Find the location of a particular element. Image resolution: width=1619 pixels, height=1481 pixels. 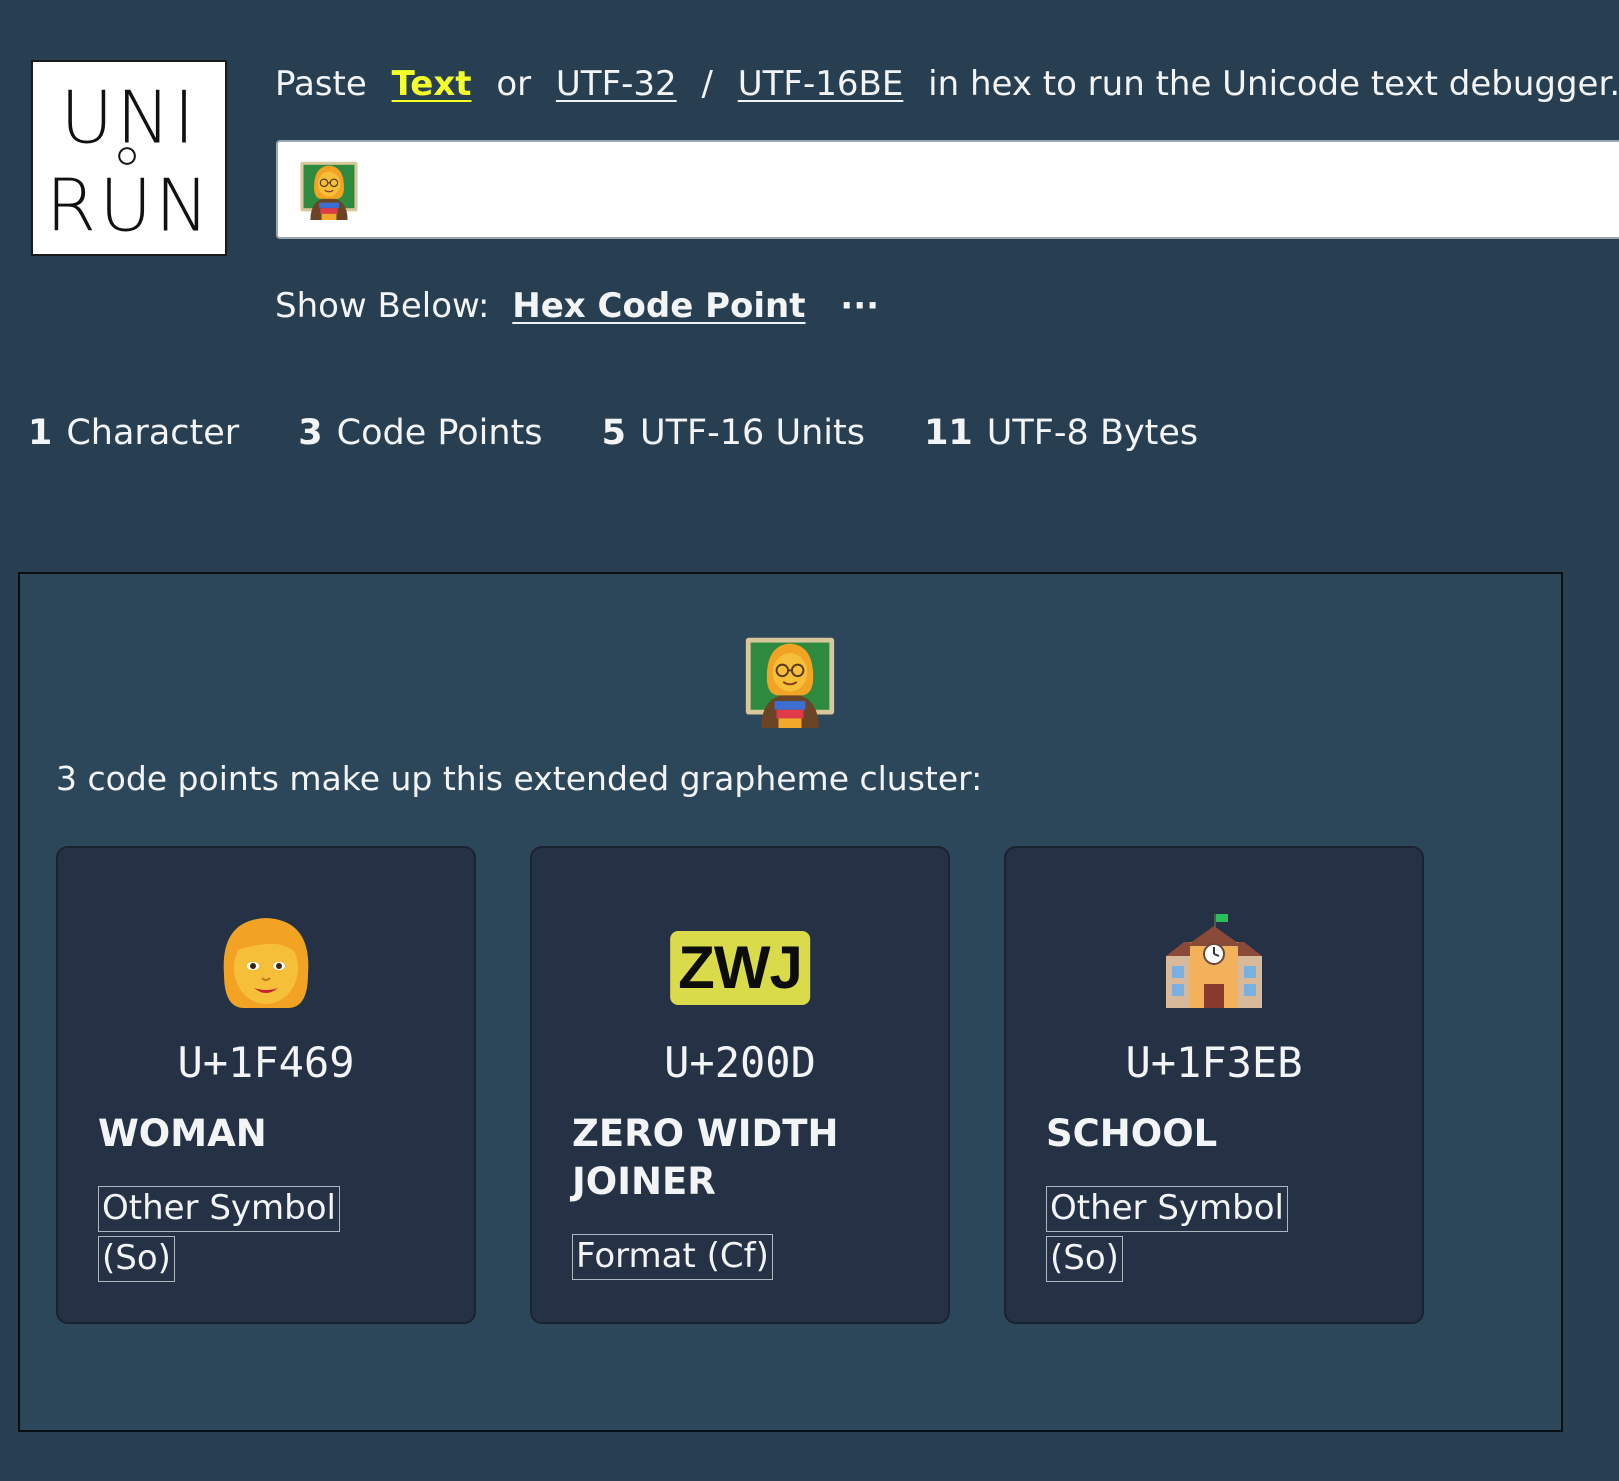

text-input is located at coordinates (947, 189).